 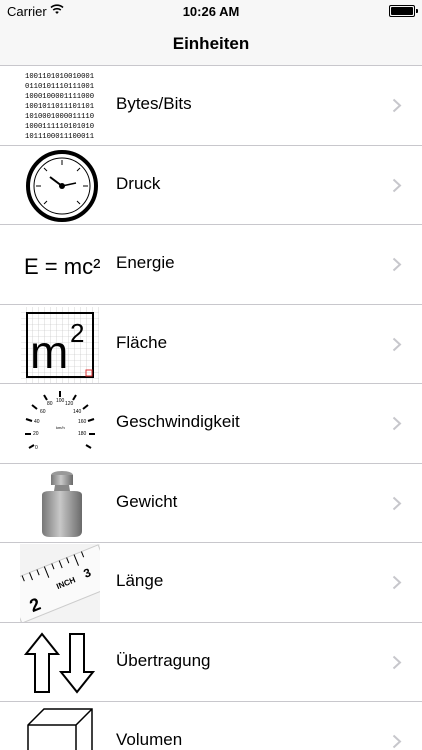 What do you see at coordinates (36, 434) in the screenshot?
I see `svg-text: 20` at bounding box center [36, 434].